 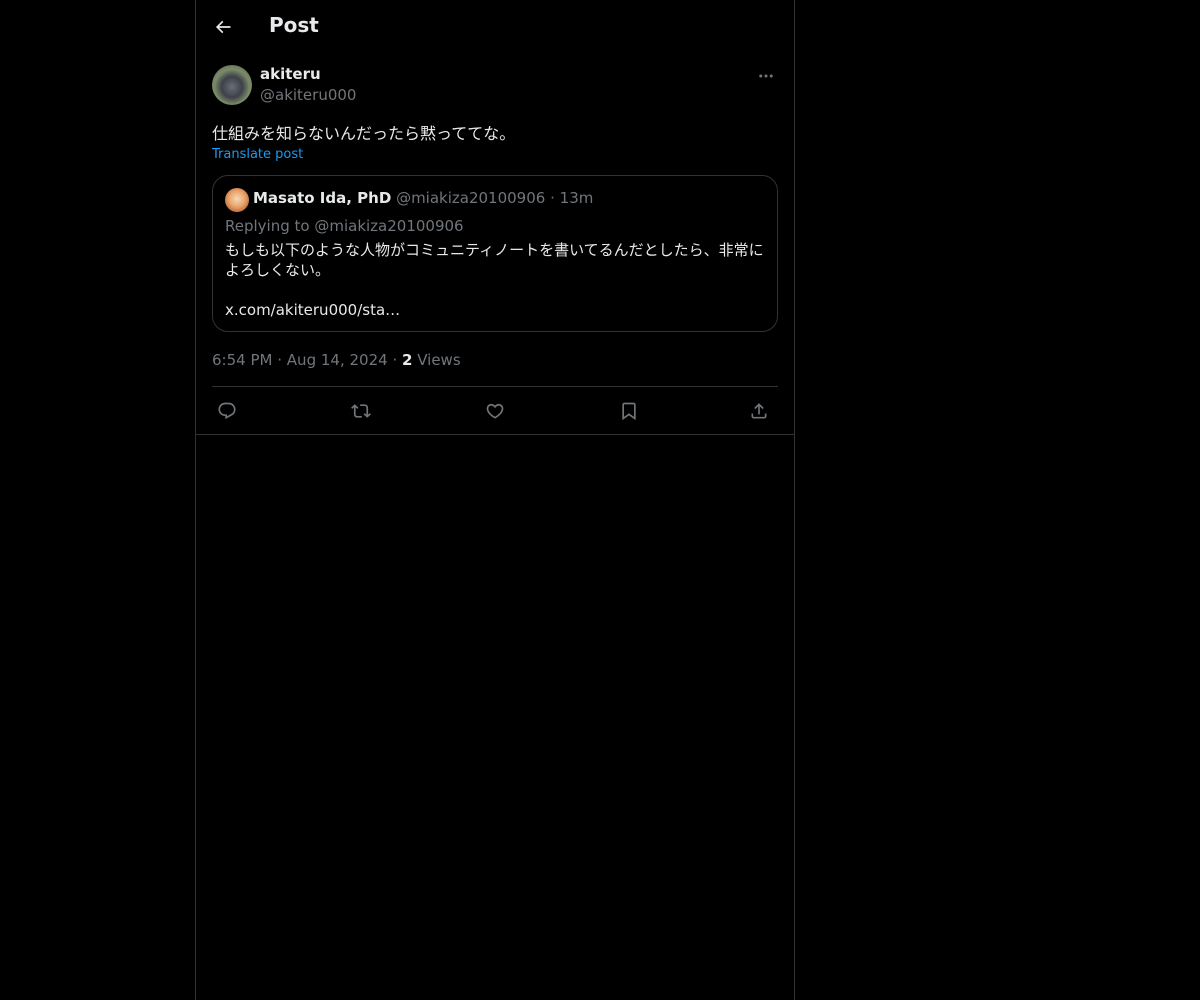 I want to click on quoted-author-name: Masato Ida, PhD, so click(x=322, y=198).